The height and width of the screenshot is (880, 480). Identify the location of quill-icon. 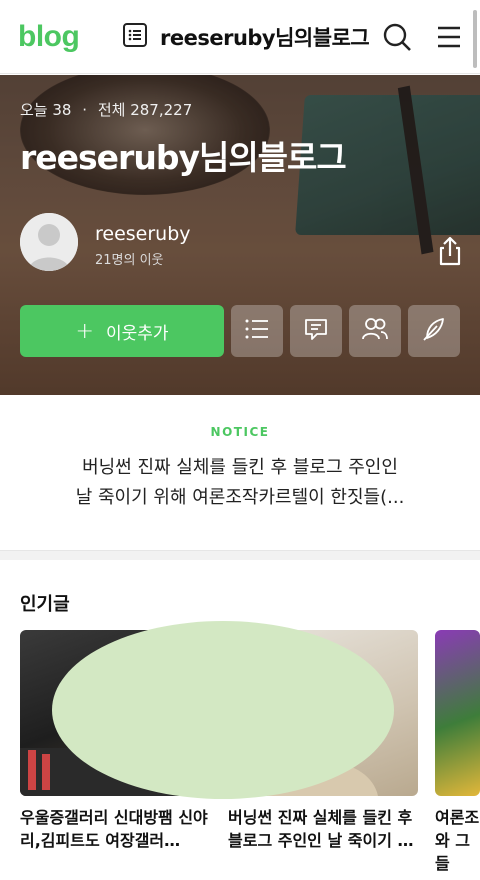
(434, 331).